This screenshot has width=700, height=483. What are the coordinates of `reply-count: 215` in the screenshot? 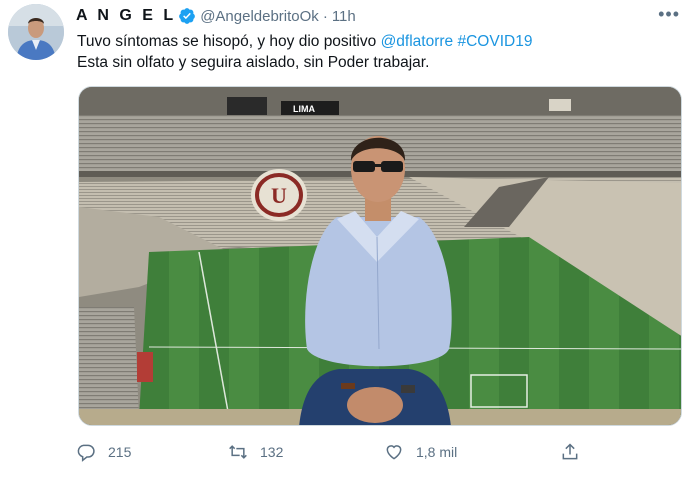 It's located at (120, 452).